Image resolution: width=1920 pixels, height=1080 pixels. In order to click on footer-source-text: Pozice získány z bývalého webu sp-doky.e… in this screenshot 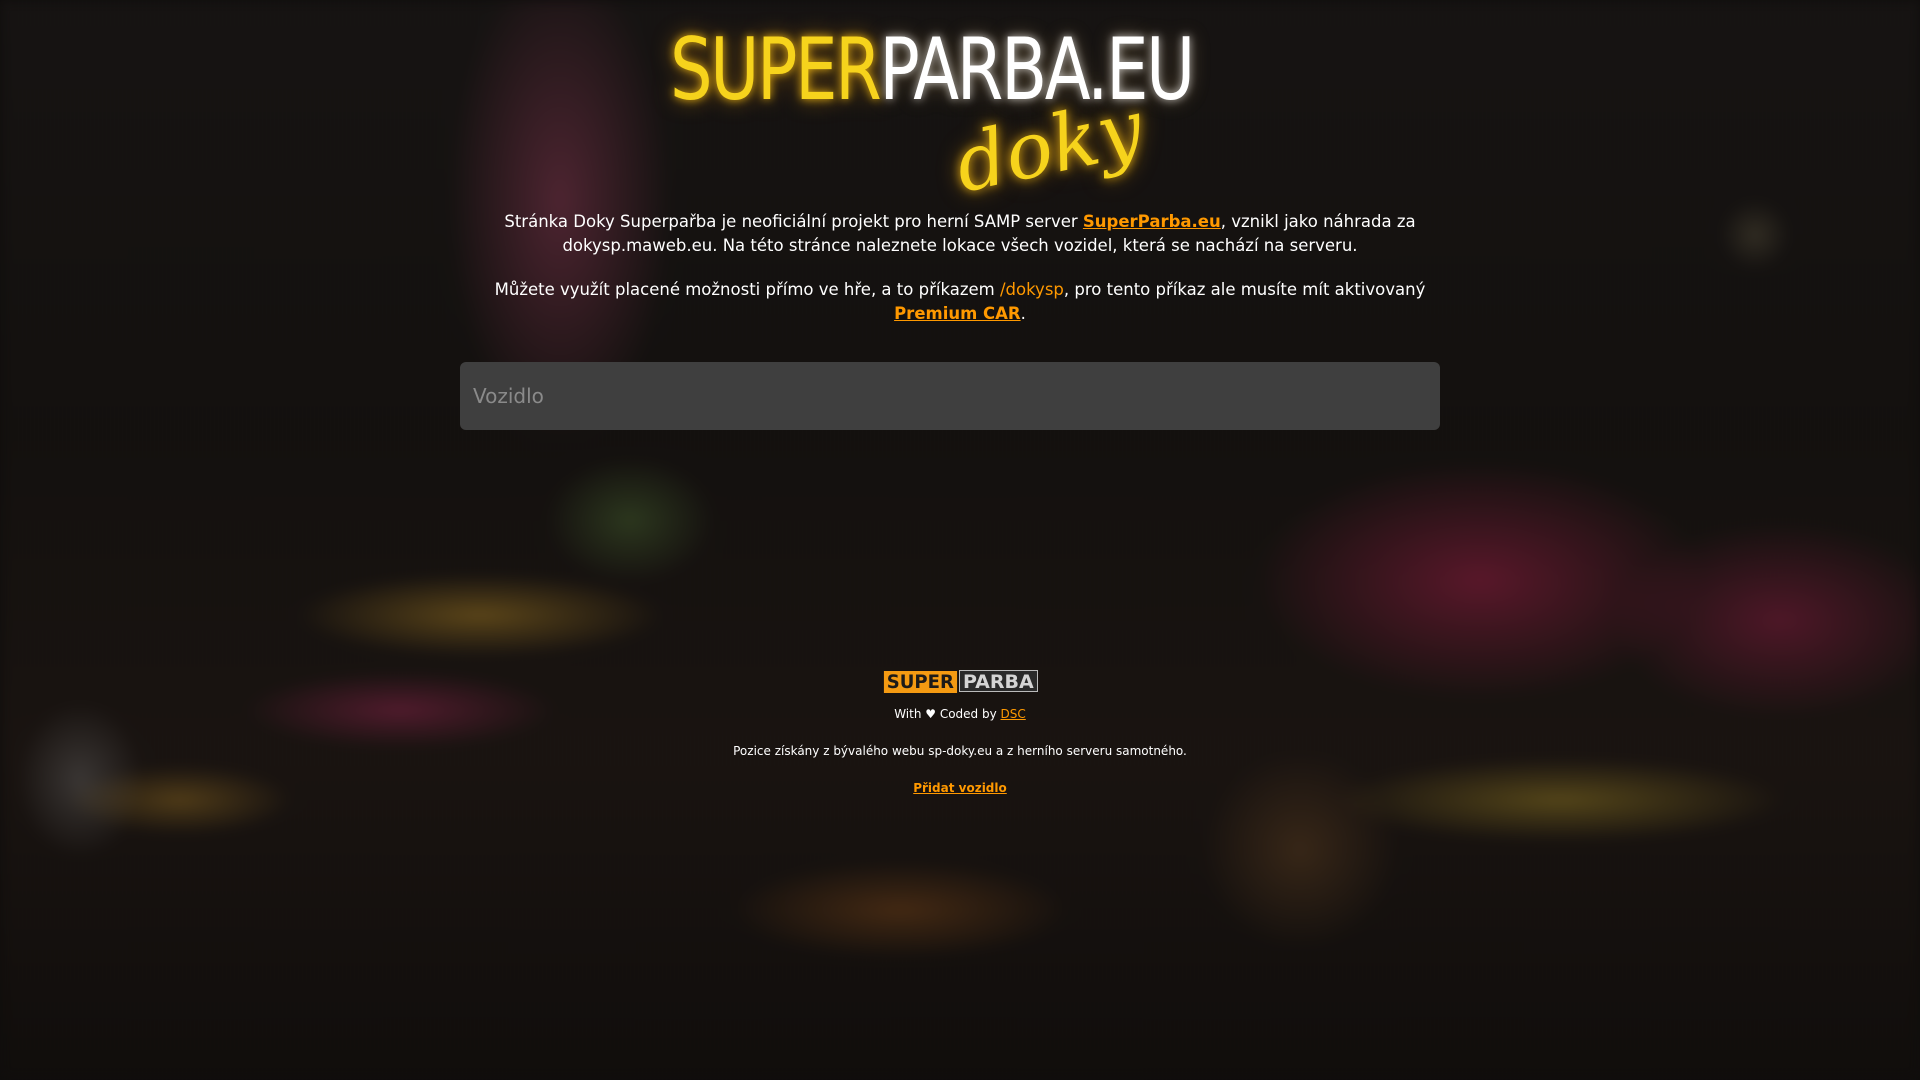, I will do `click(960, 751)`.